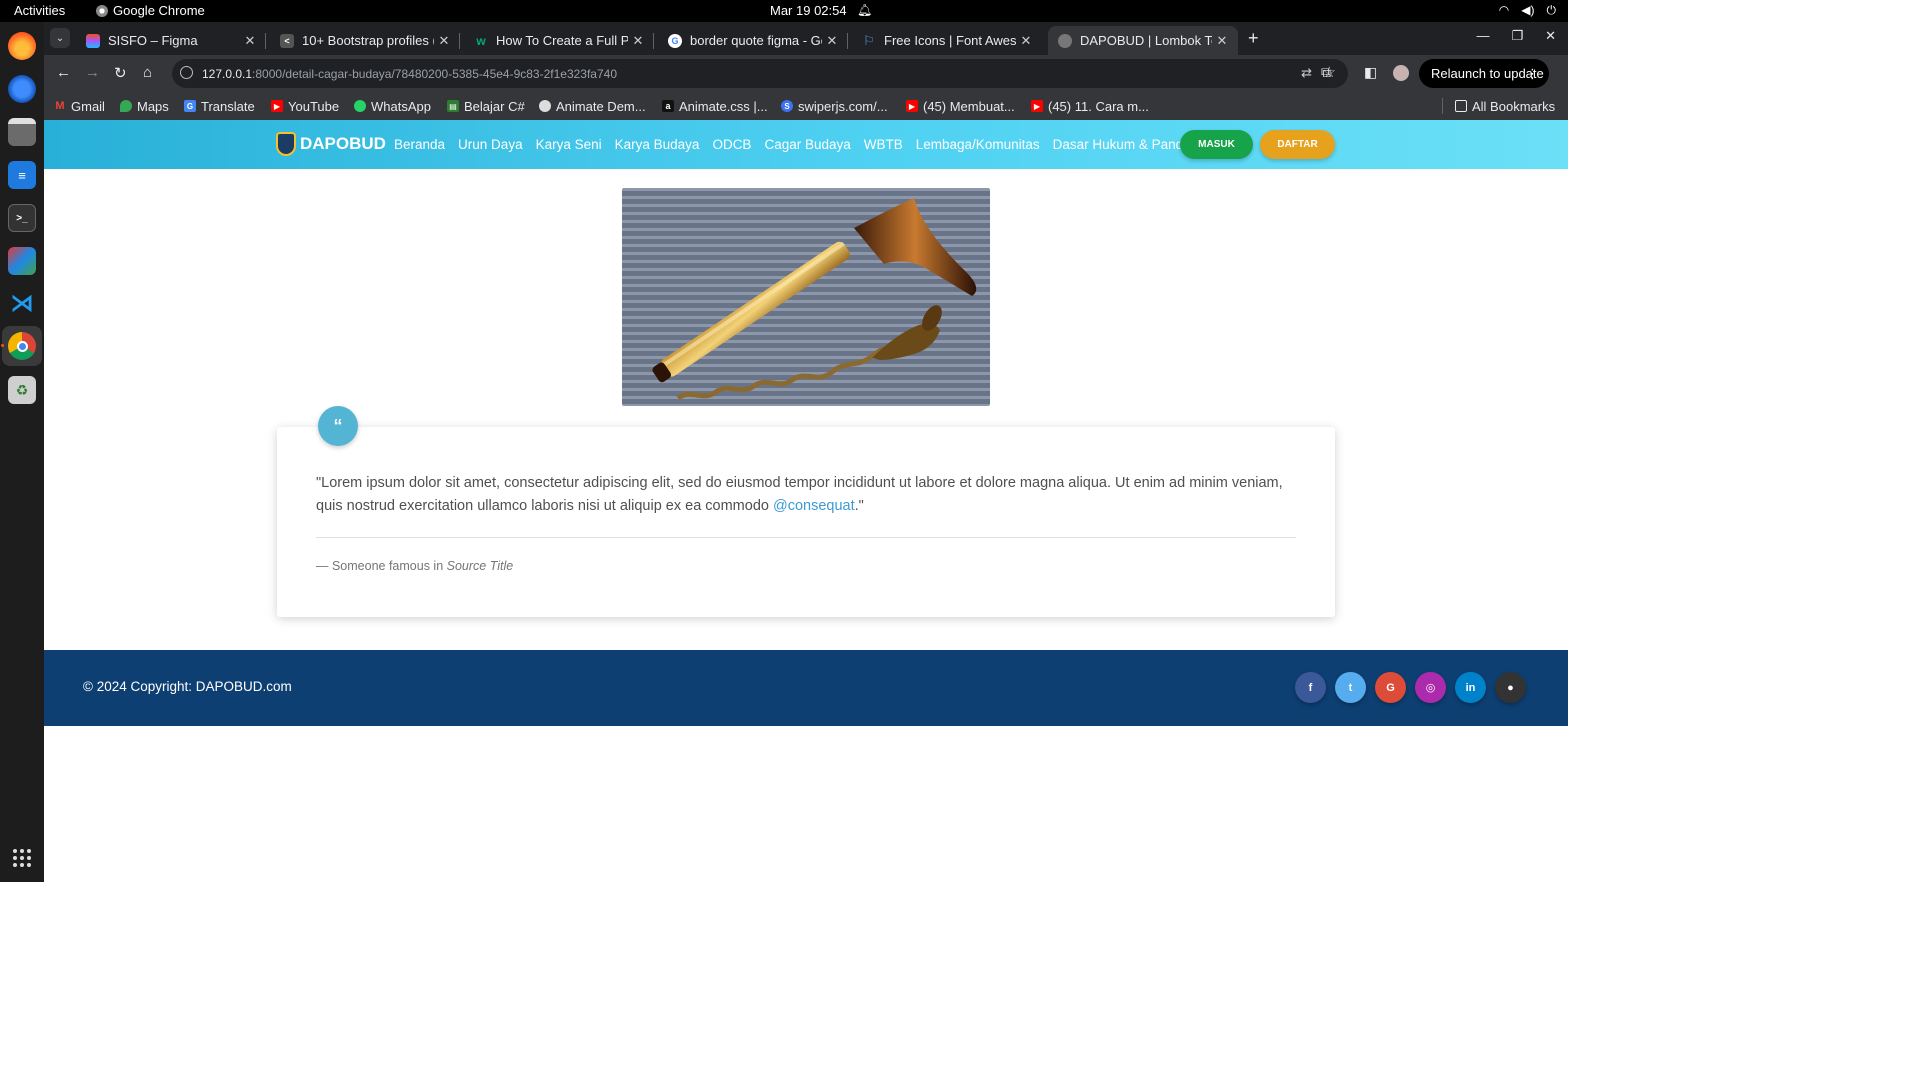 Image resolution: width=1920 pixels, height=1080 pixels. What do you see at coordinates (1065, 40) in the screenshot?
I see `globe-icon` at bounding box center [1065, 40].